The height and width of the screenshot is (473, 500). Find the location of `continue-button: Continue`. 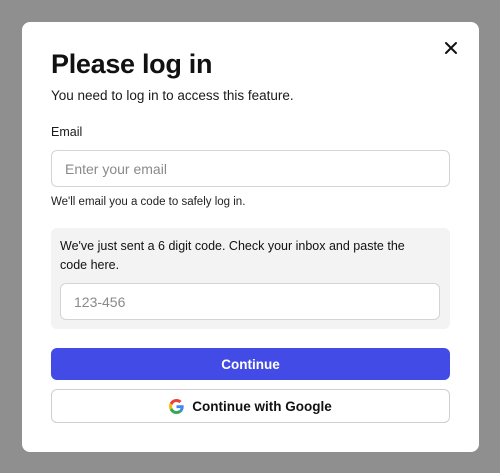

continue-button: Continue is located at coordinates (250, 364).